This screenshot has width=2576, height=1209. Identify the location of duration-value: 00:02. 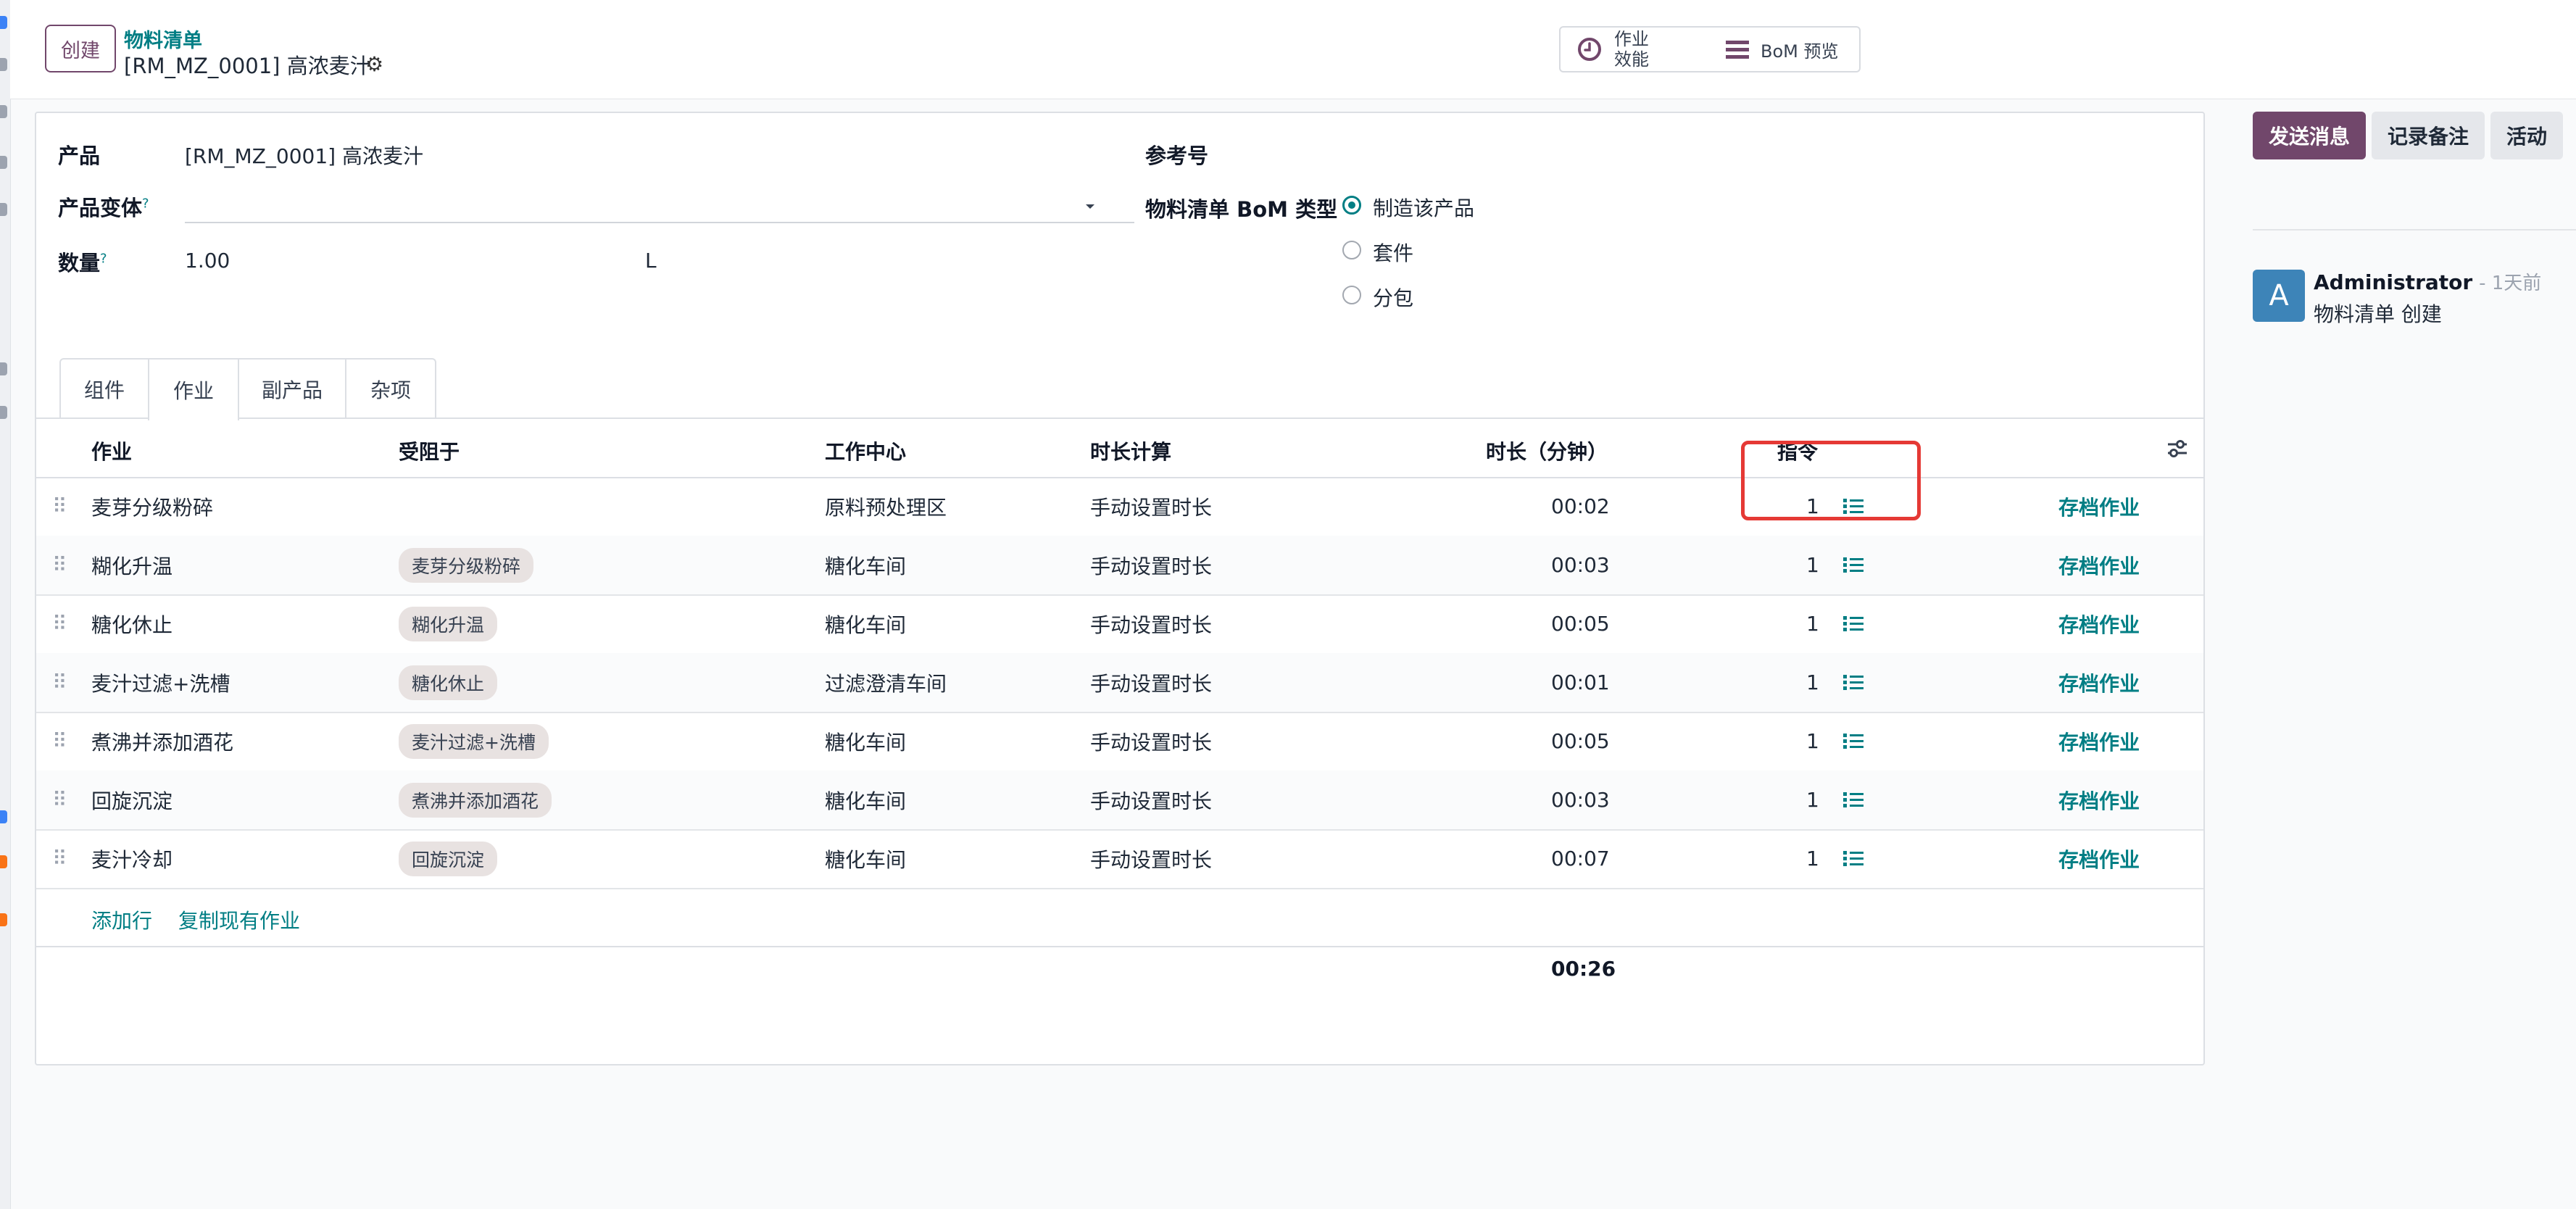
(1580, 506).